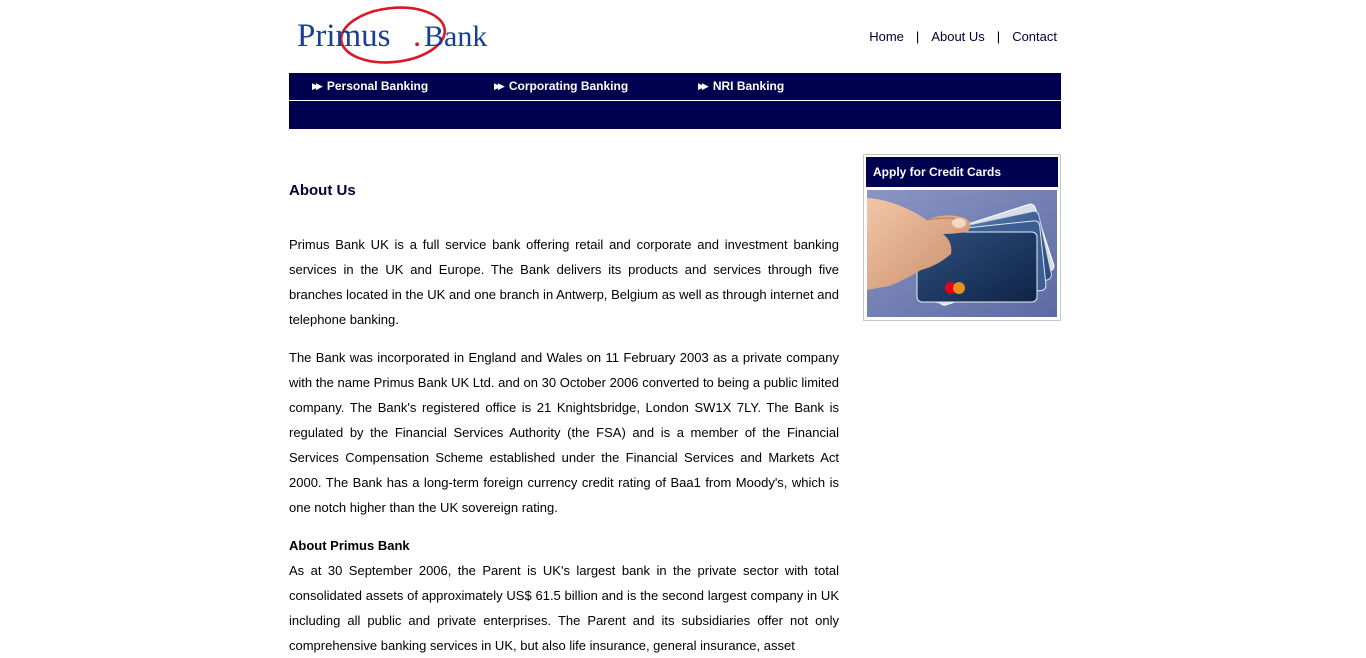 This screenshot has height=658, width=1366. Describe the element at coordinates (962, 253) in the screenshot. I see `credit-cards-image` at that location.